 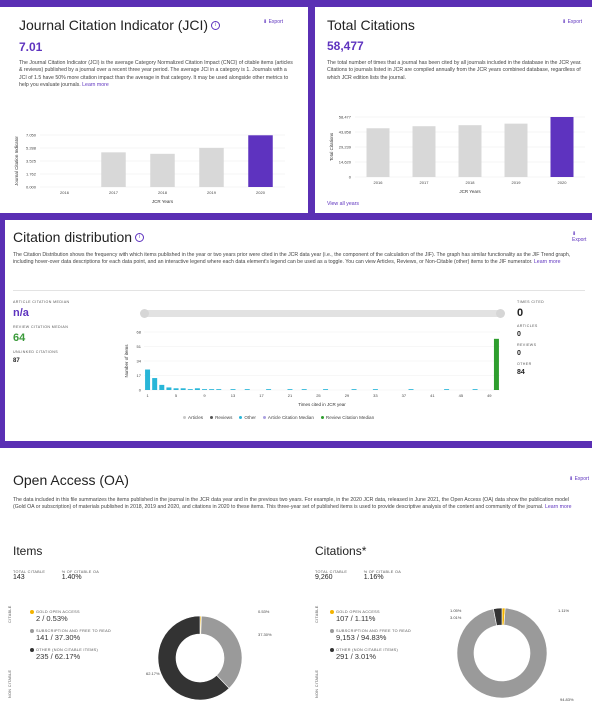 What do you see at coordinates (558, 507) in the screenshot?
I see `oa-learn-more-link: Learn more` at bounding box center [558, 507].